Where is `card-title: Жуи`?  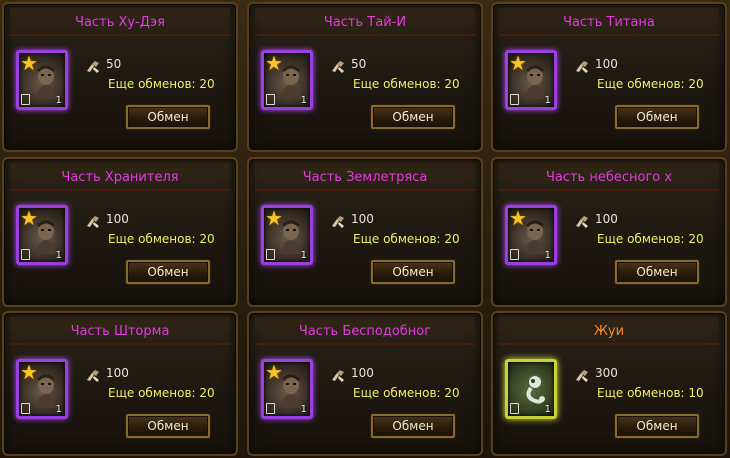 card-title: Жуи is located at coordinates (609, 331).